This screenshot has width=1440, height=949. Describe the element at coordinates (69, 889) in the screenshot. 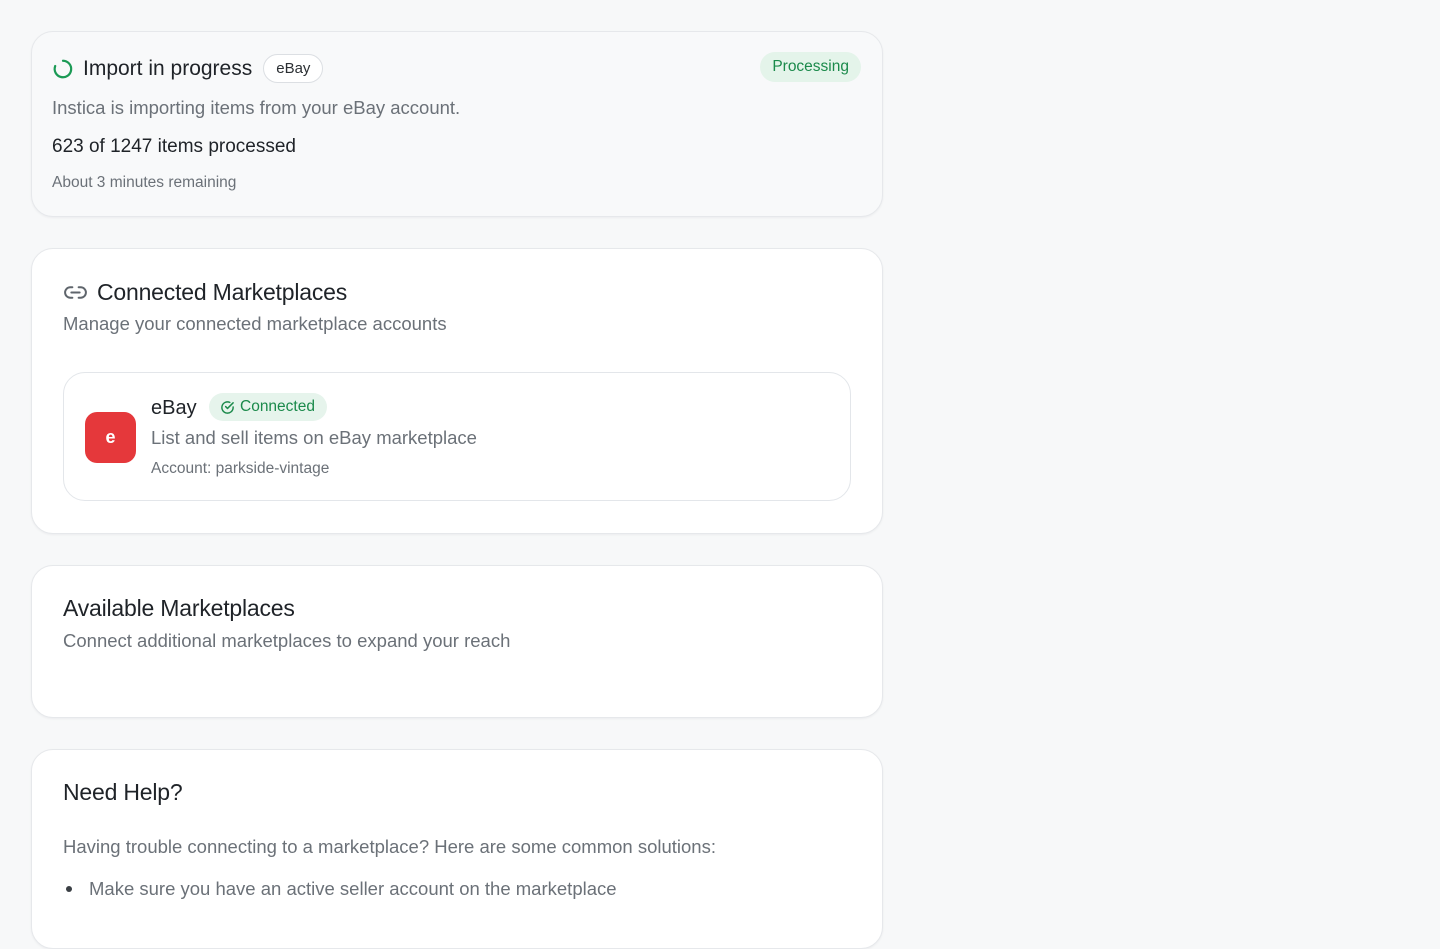

I see `bullet` at that location.